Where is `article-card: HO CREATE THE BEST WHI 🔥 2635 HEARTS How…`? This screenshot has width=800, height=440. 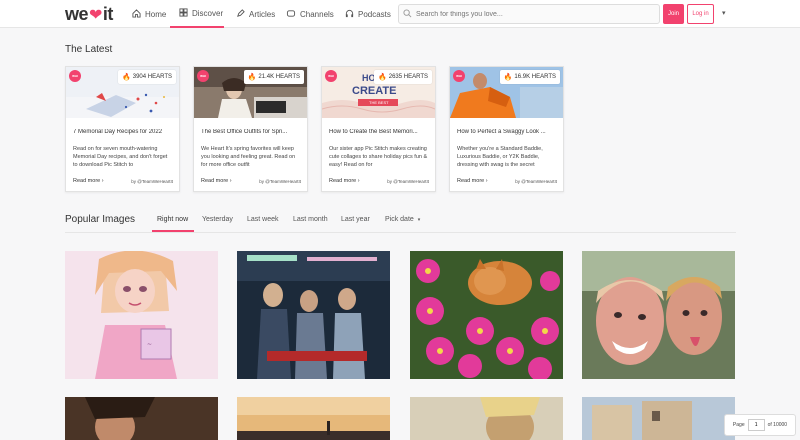
article-card: HO CREATE THE BEST WHI 🔥 2635 HEARTS How… is located at coordinates (378, 129).